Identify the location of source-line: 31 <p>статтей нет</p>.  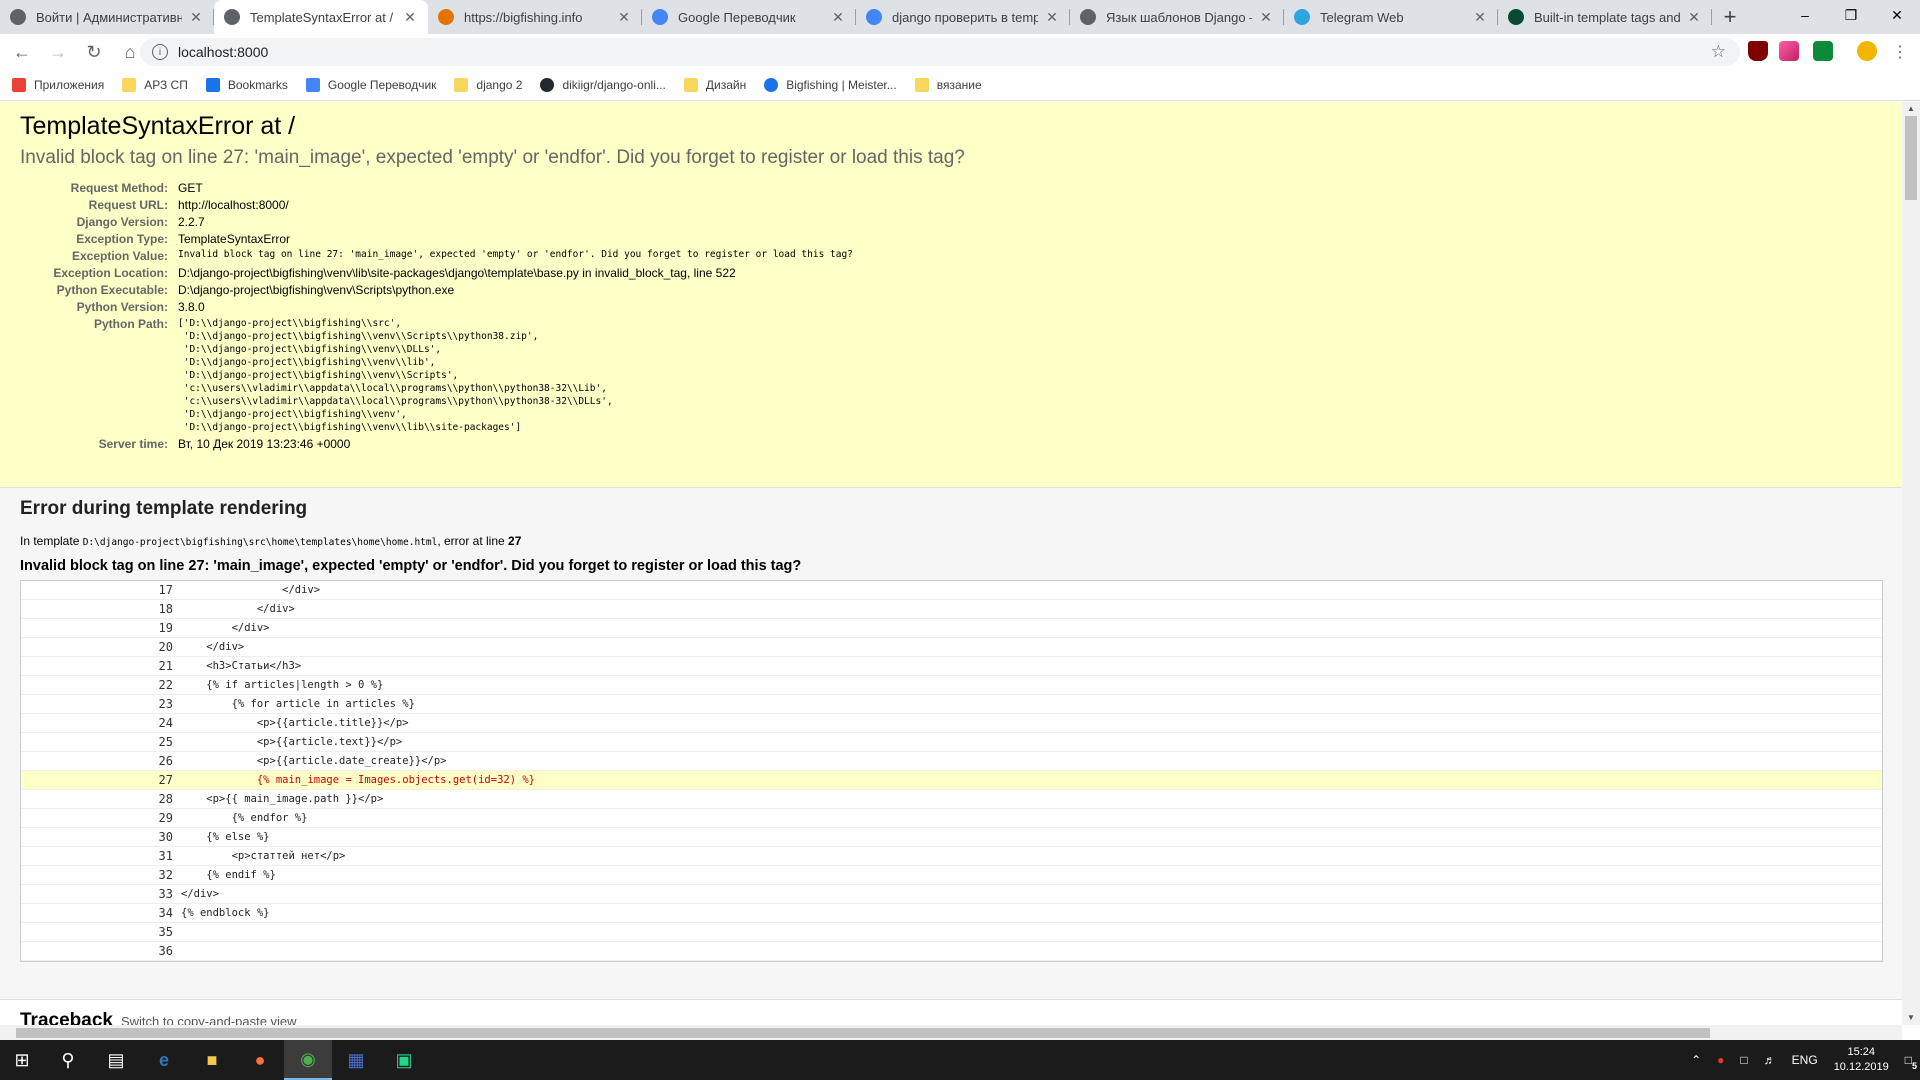
(951, 856).